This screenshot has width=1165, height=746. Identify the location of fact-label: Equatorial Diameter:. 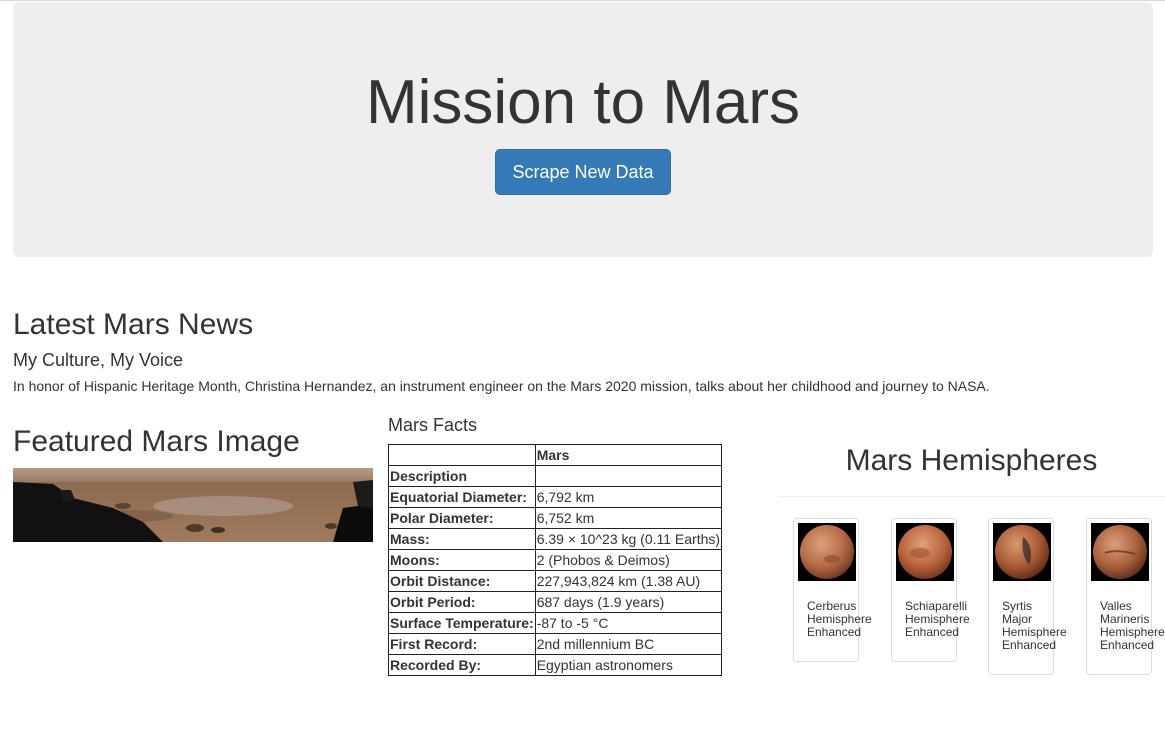
(462, 497).